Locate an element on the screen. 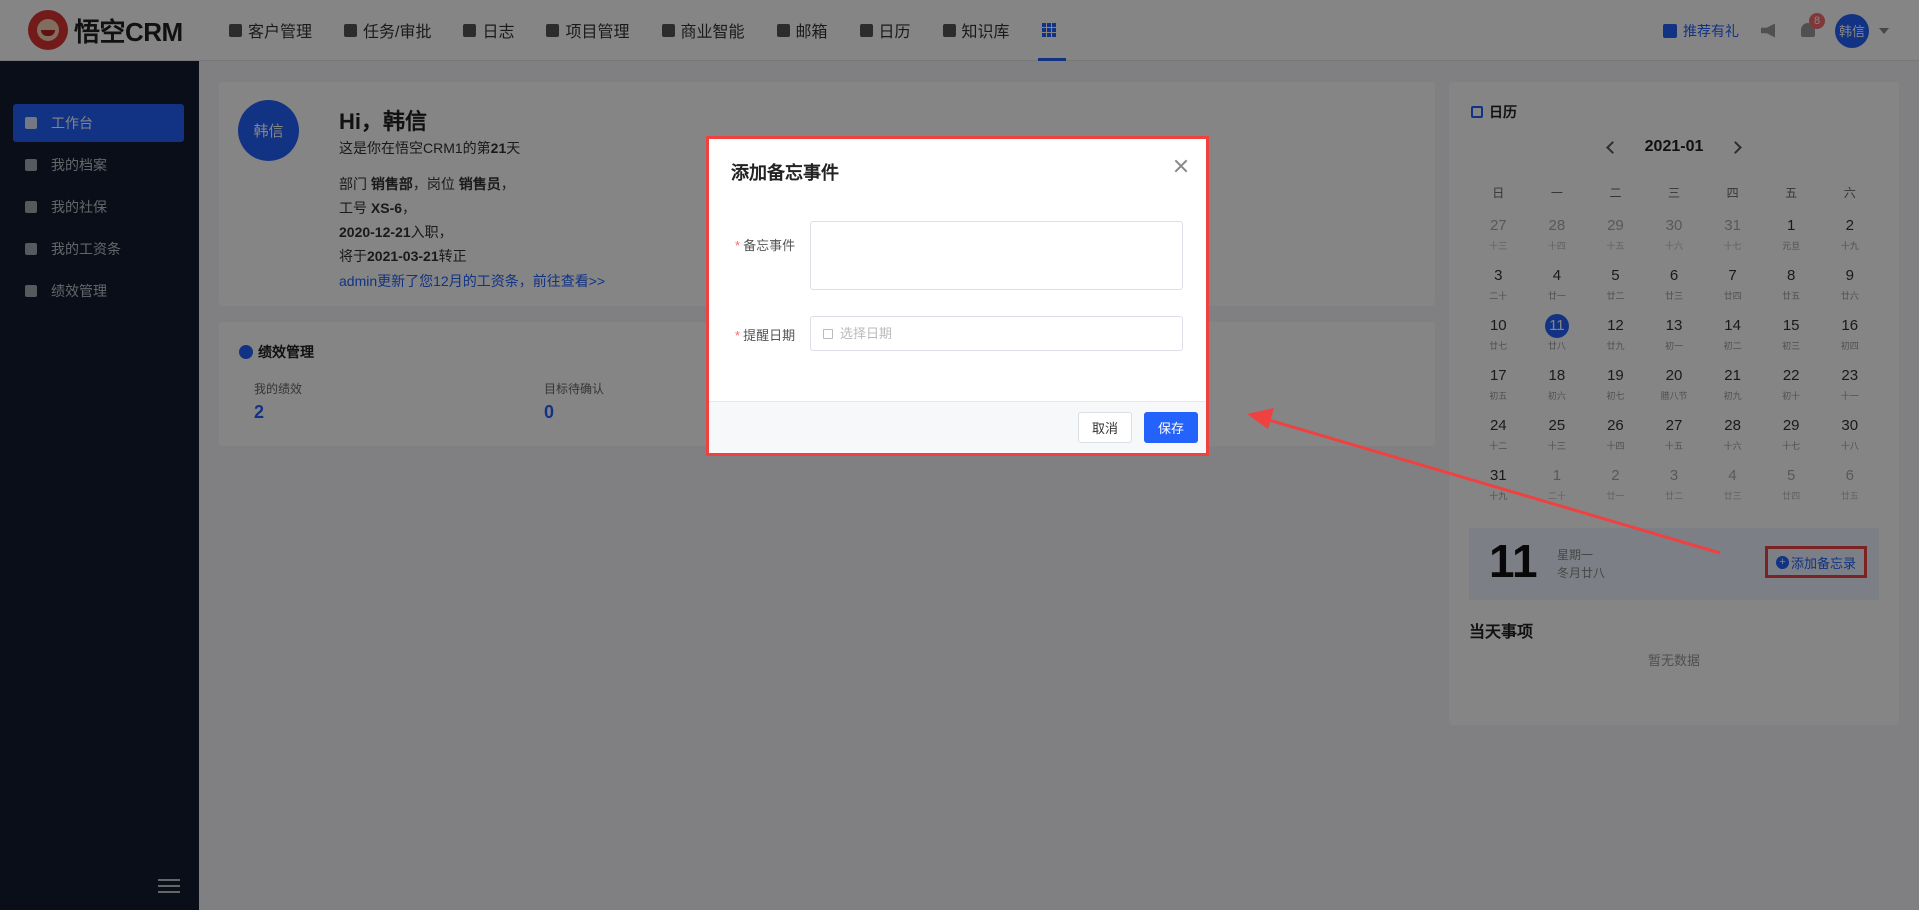 This screenshot has height=910, width=1919. calendar-icon is located at coordinates (828, 333).